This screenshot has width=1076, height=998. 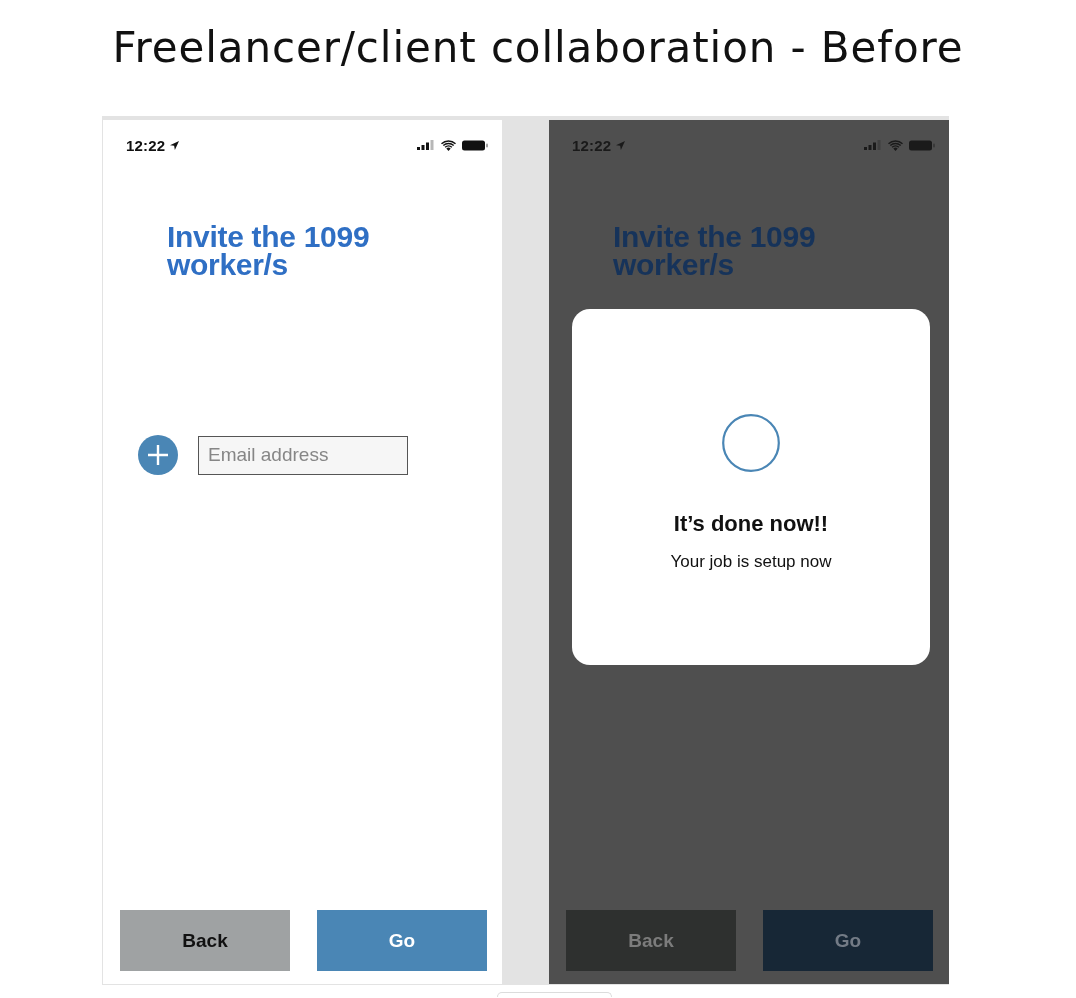 What do you see at coordinates (751, 524) in the screenshot?
I see `dialog-title: It’s done now!!` at bounding box center [751, 524].